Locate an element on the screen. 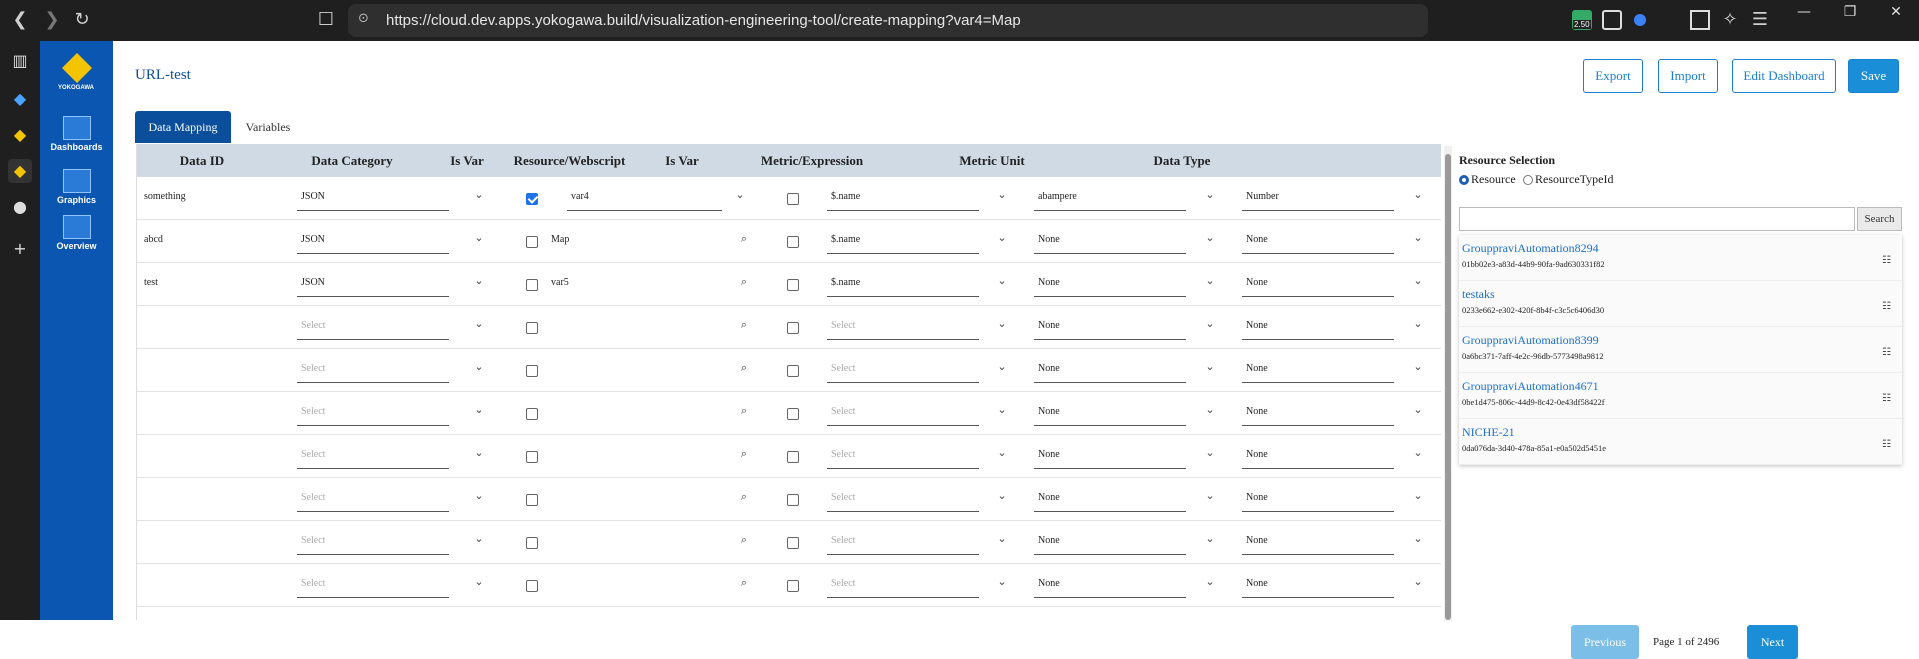  metric-expression-select: $.name is located at coordinates (903, 241).